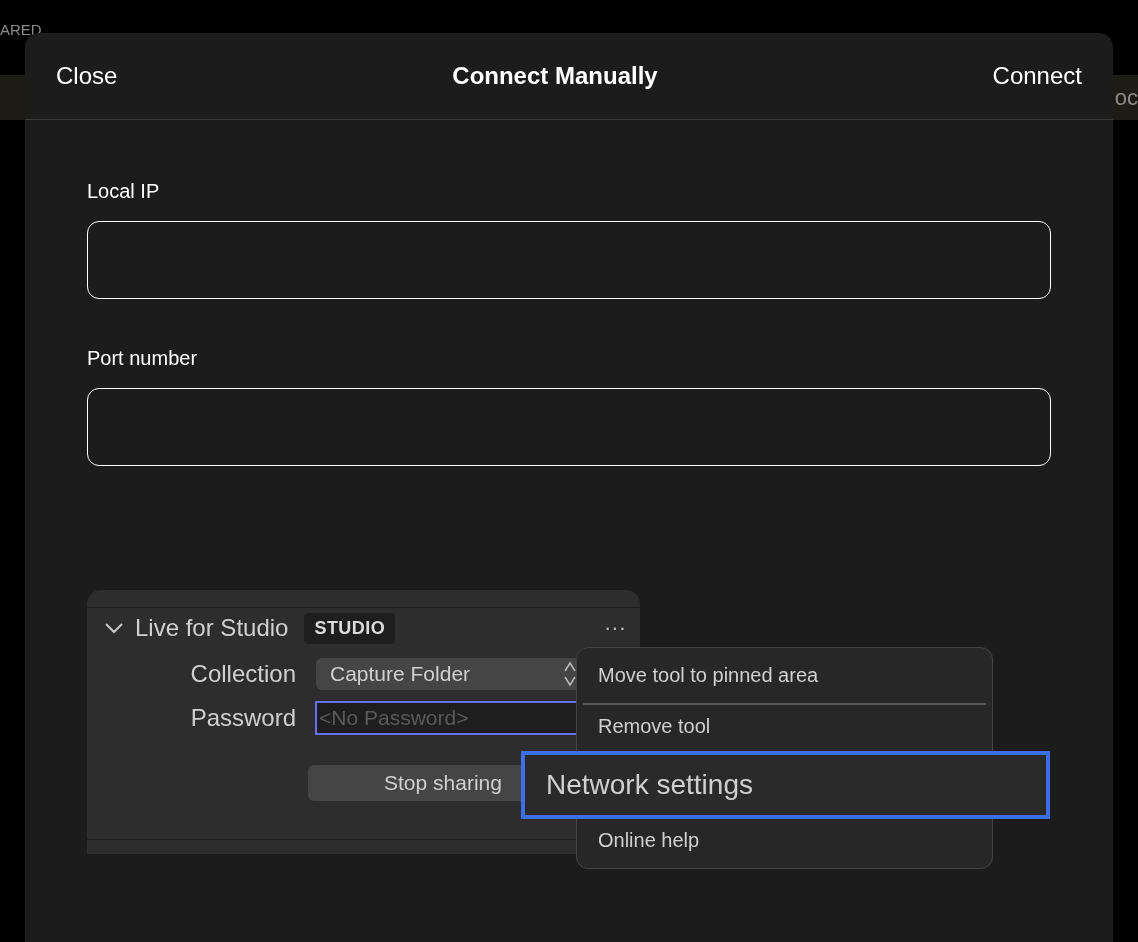  Describe the element at coordinates (242, 674) in the screenshot. I see `row-label: Collection` at that location.